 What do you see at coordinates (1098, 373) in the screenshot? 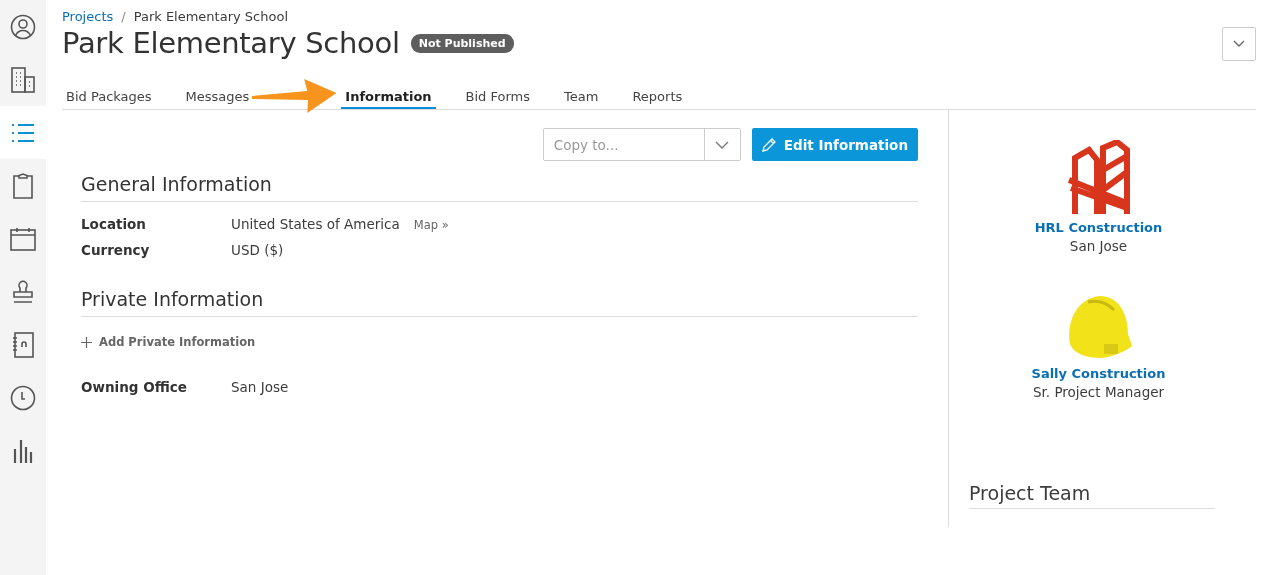
I see `company-name: Sally Construction` at bounding box center [1098, 373].